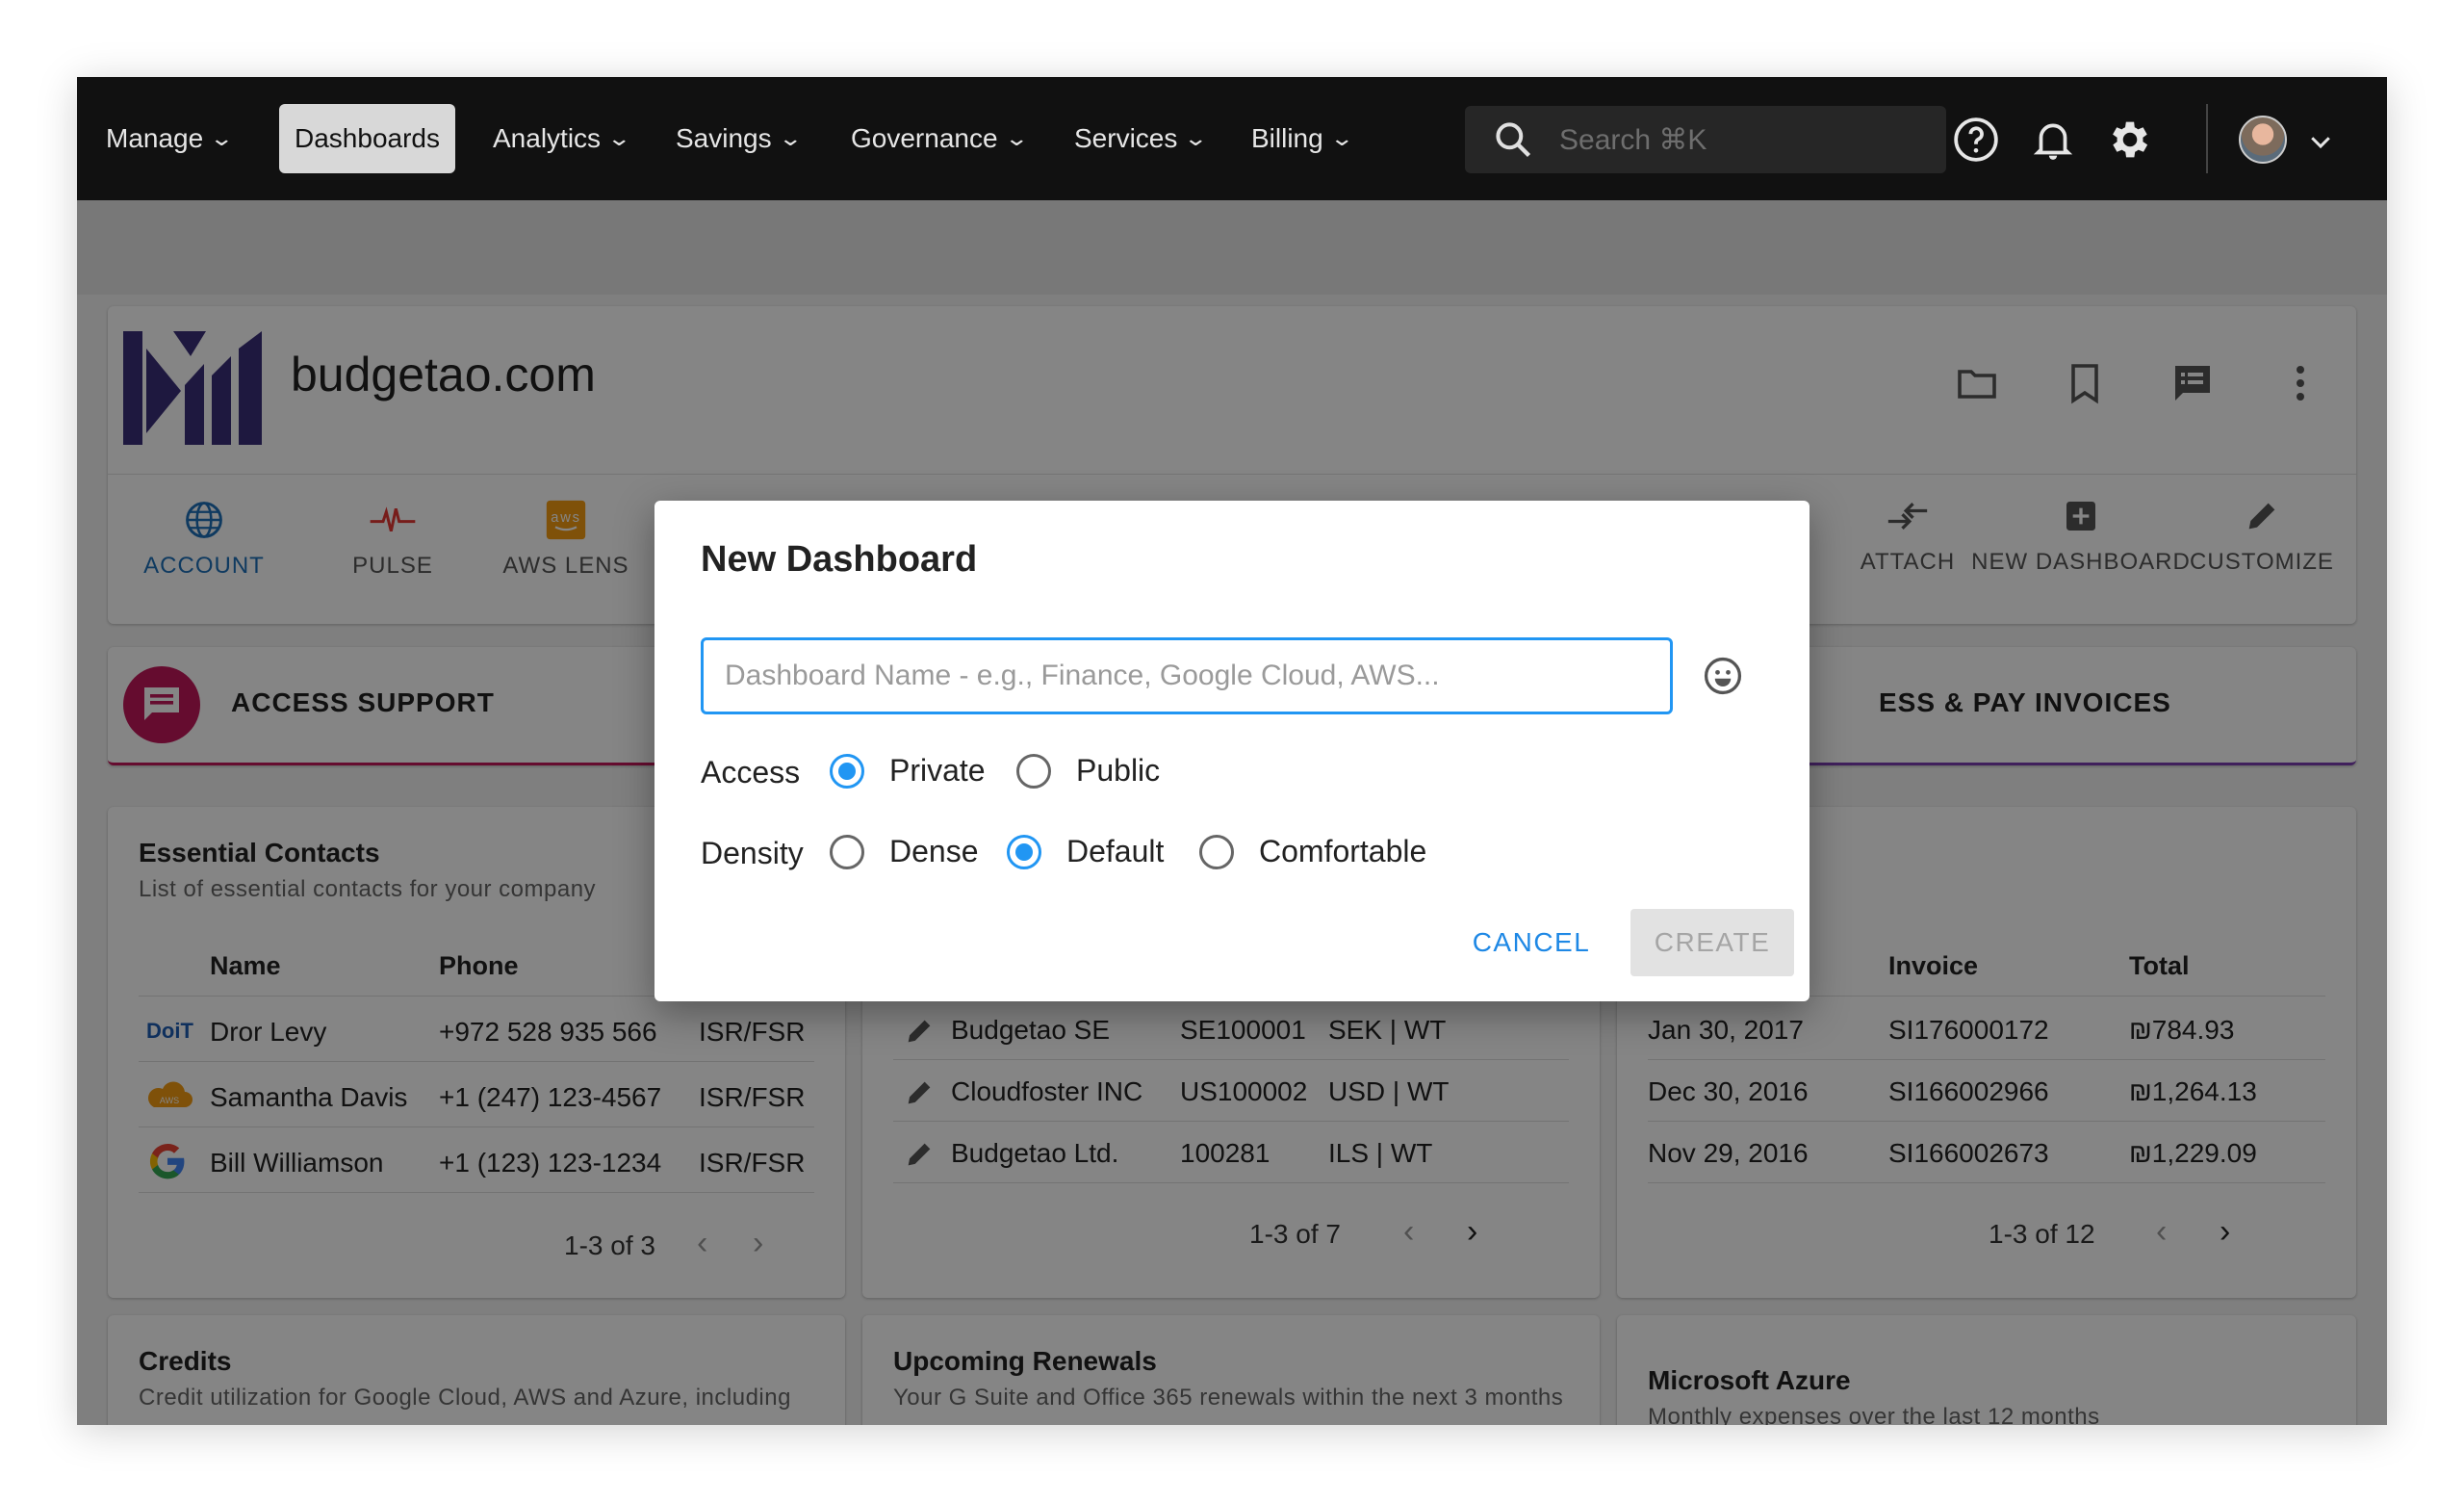  I want to click on divider, so click(2207, 138).